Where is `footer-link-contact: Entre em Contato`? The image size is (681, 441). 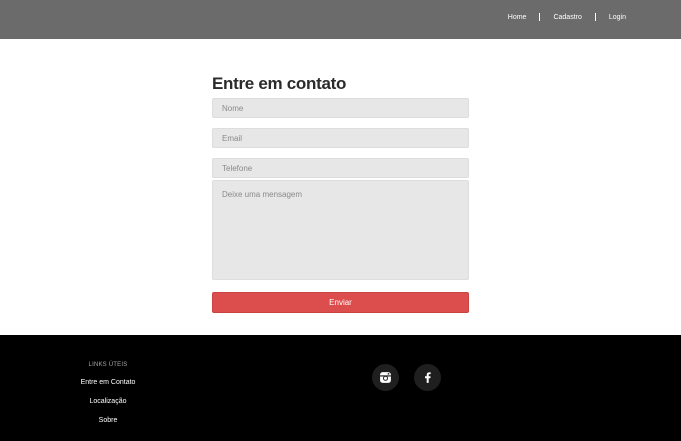 footer-link-contact: Entre em Contato is located at coordinates (108, 382).